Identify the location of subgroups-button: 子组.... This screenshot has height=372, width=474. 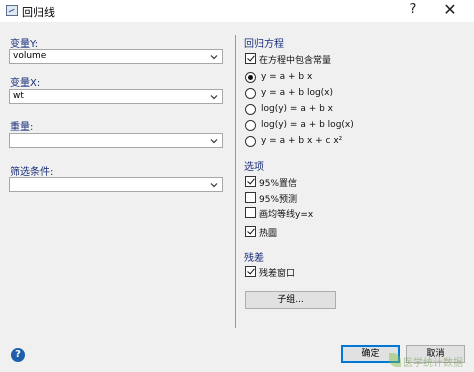
(290, 300).